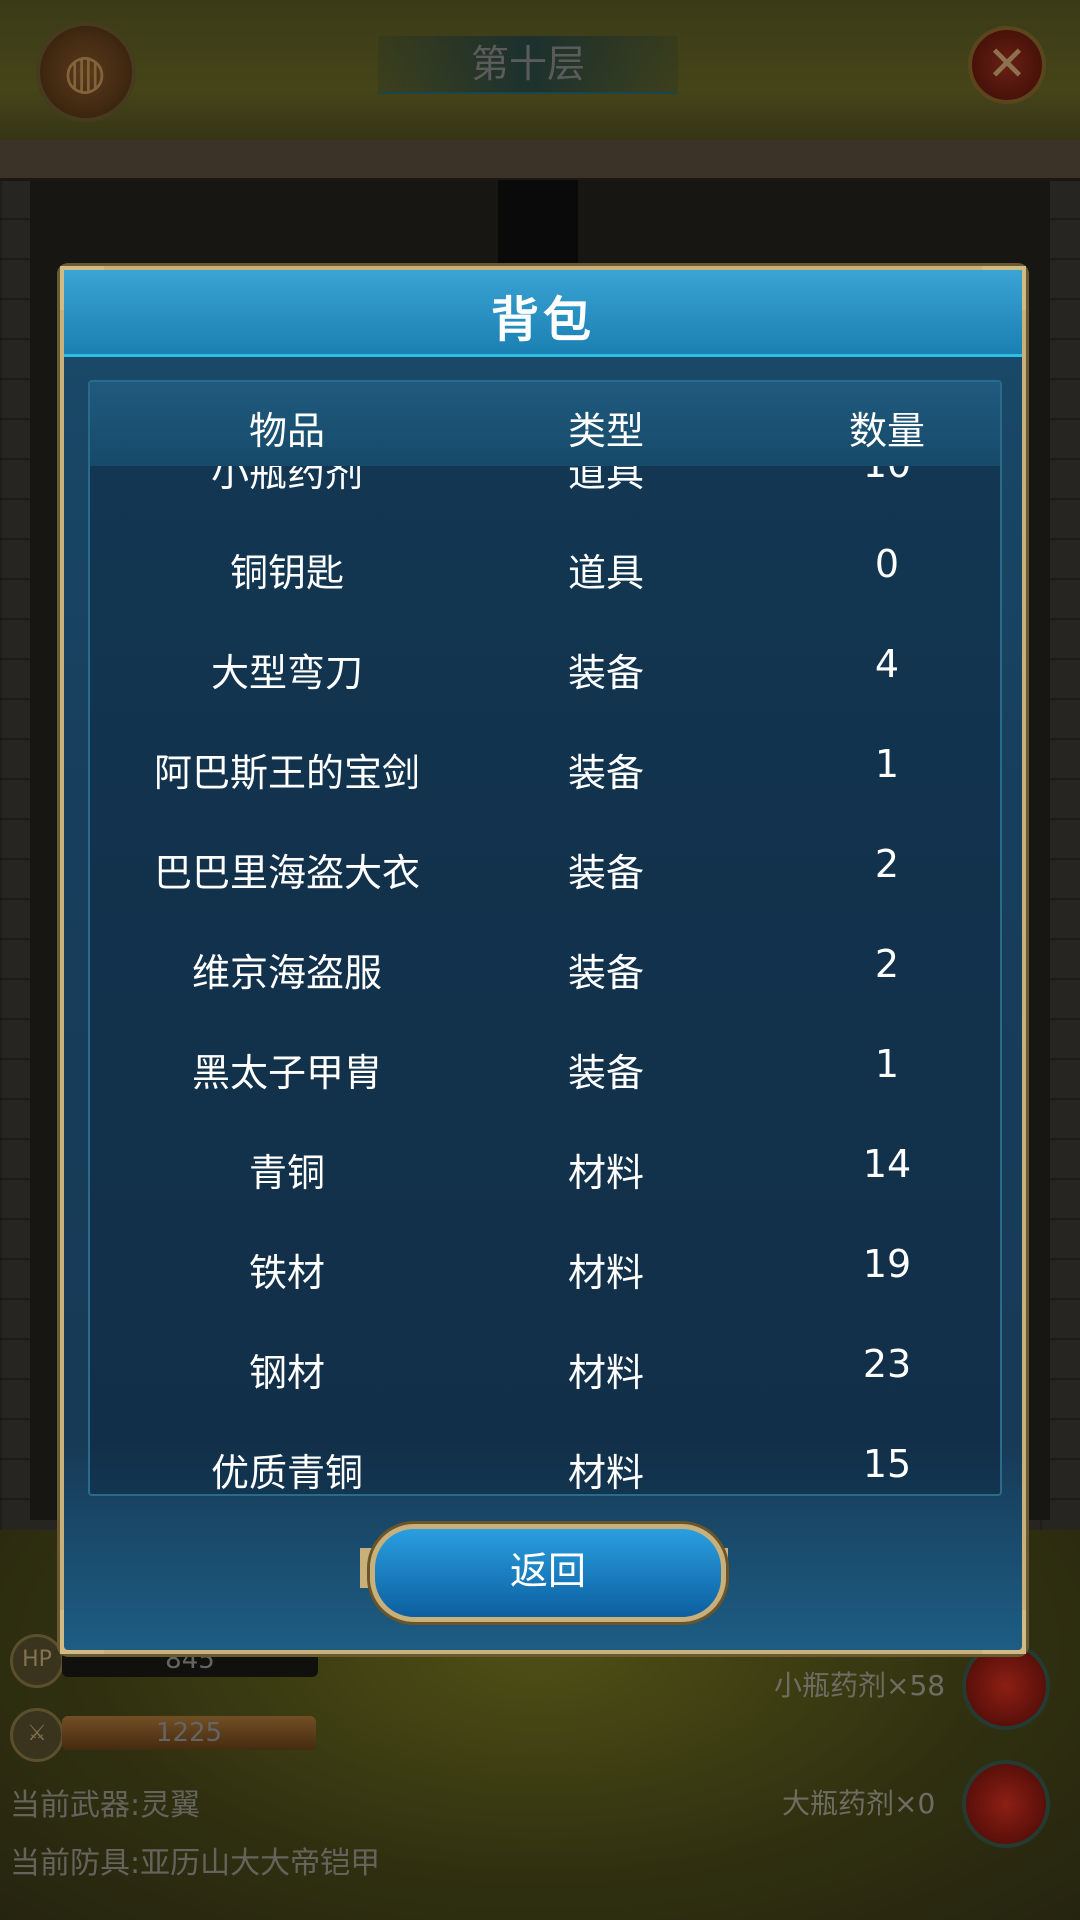  I want to click on item-name: 铜钥匙, so click(286, 573).